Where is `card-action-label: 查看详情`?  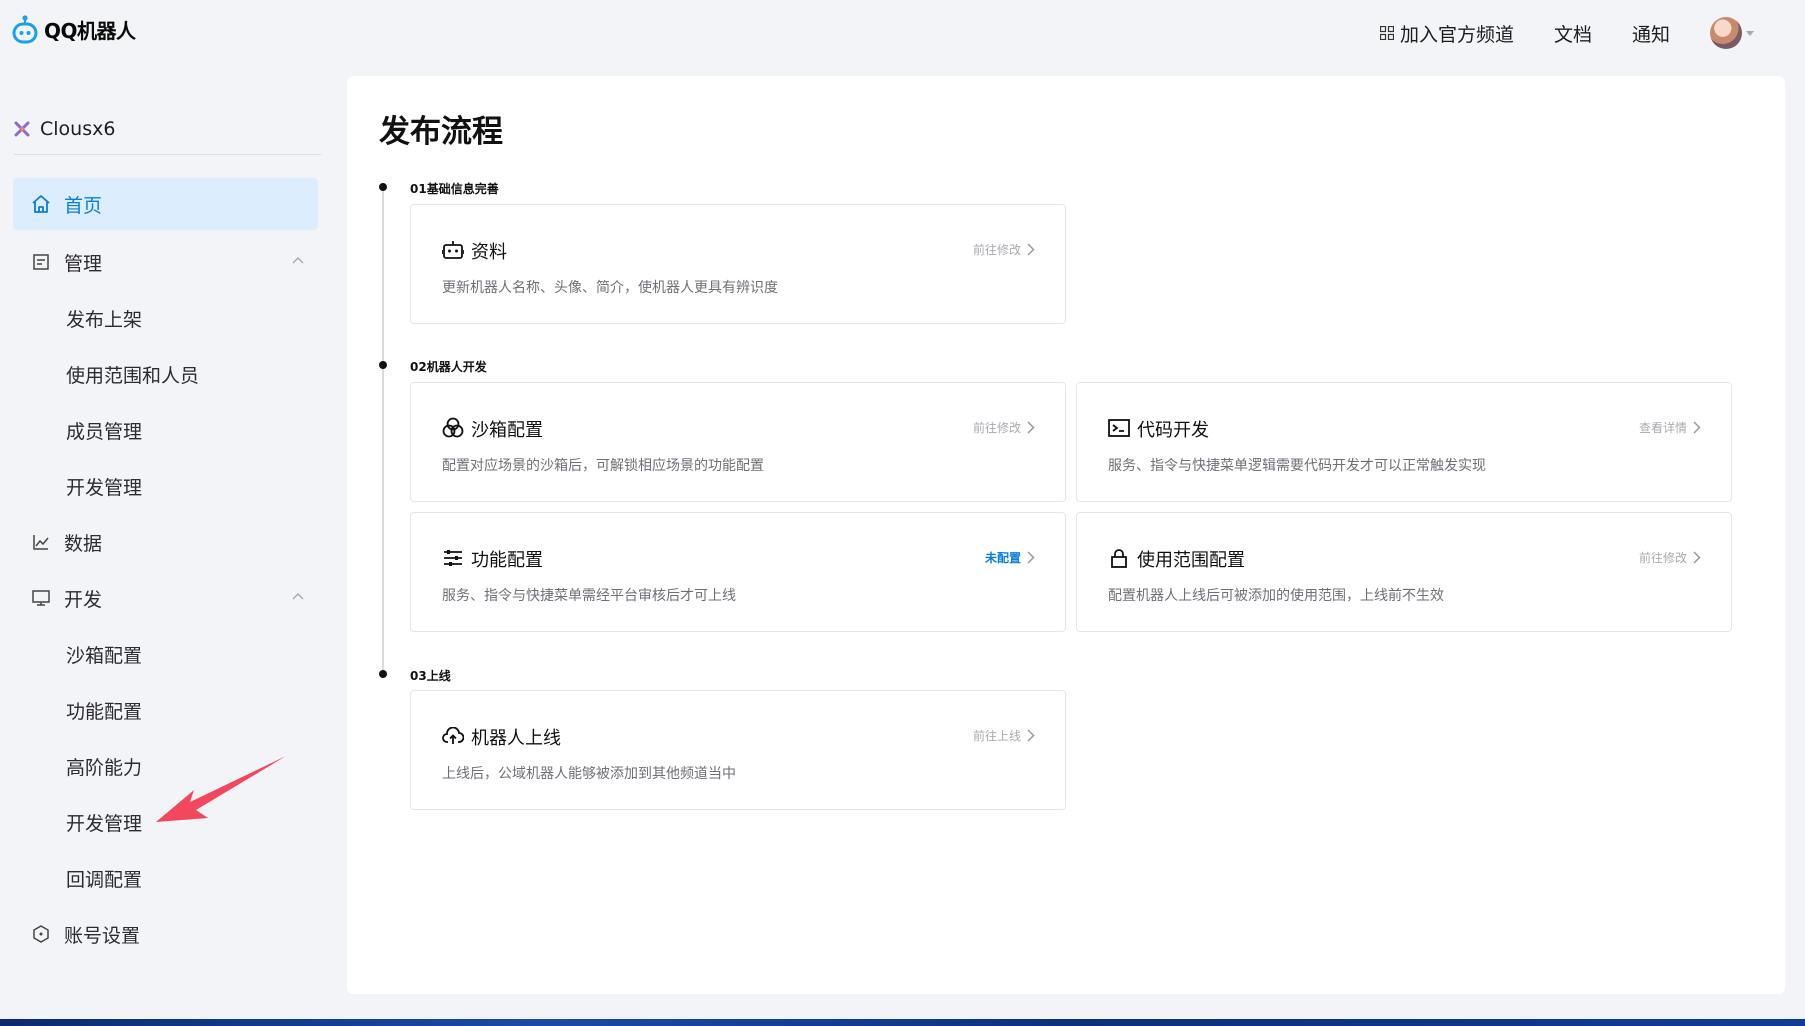 card-action-label: 查看详情 is located at coordinates (1662, 428).